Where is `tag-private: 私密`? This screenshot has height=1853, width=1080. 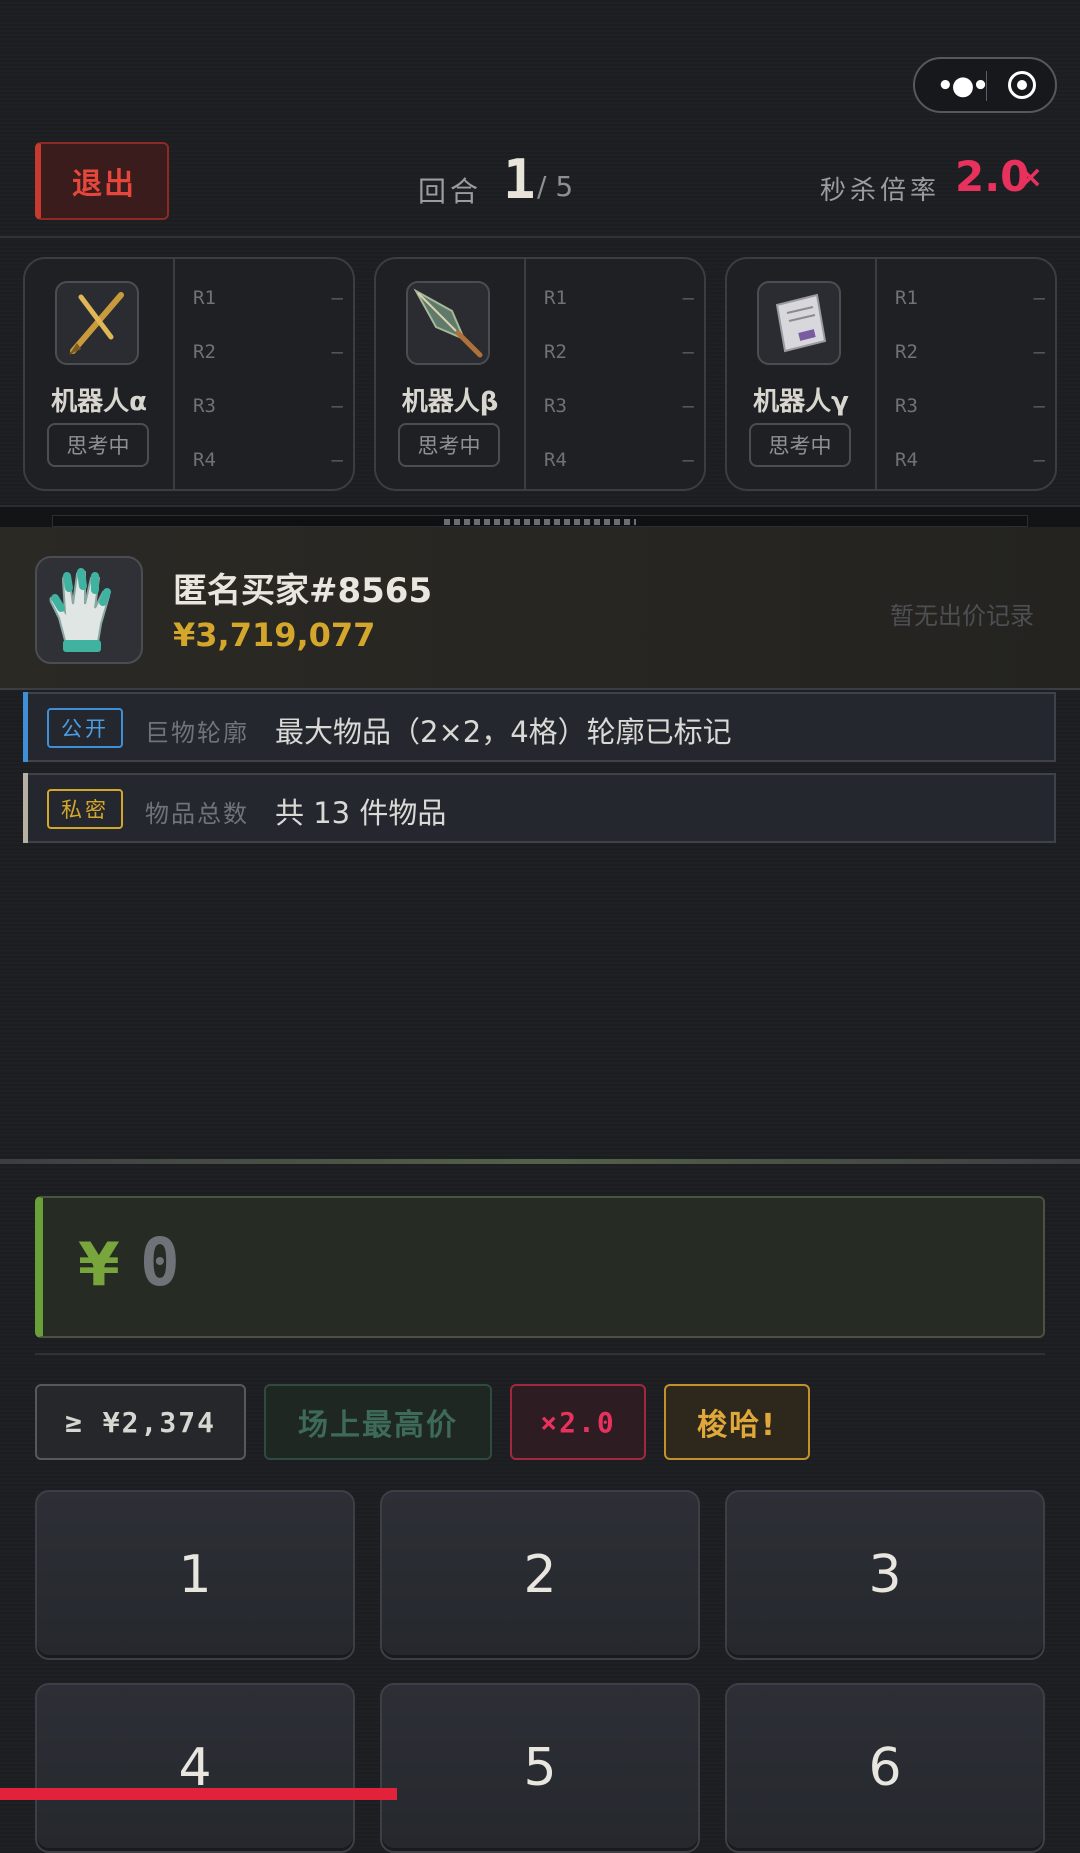
tag-private: 私密 is located at coordinates (85, 809).